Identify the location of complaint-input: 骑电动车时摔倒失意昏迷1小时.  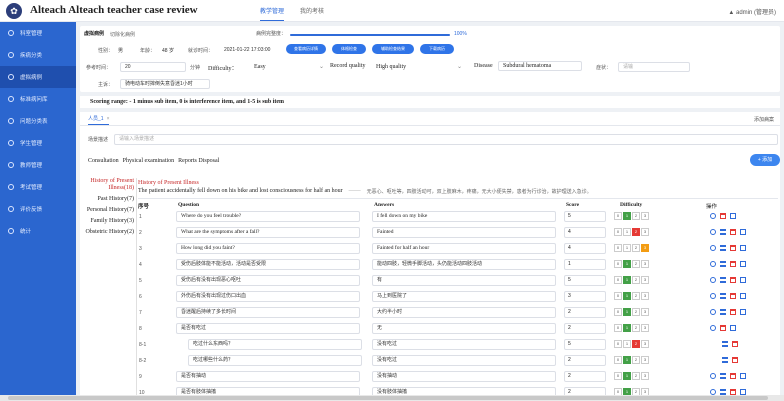
(165, 84).